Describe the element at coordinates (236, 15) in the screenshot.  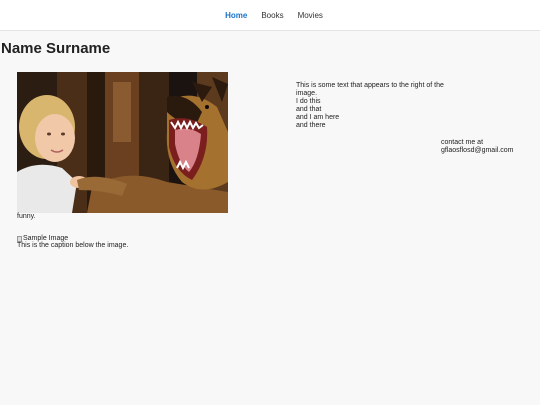
I see `nav-link-home: Home` at that location.